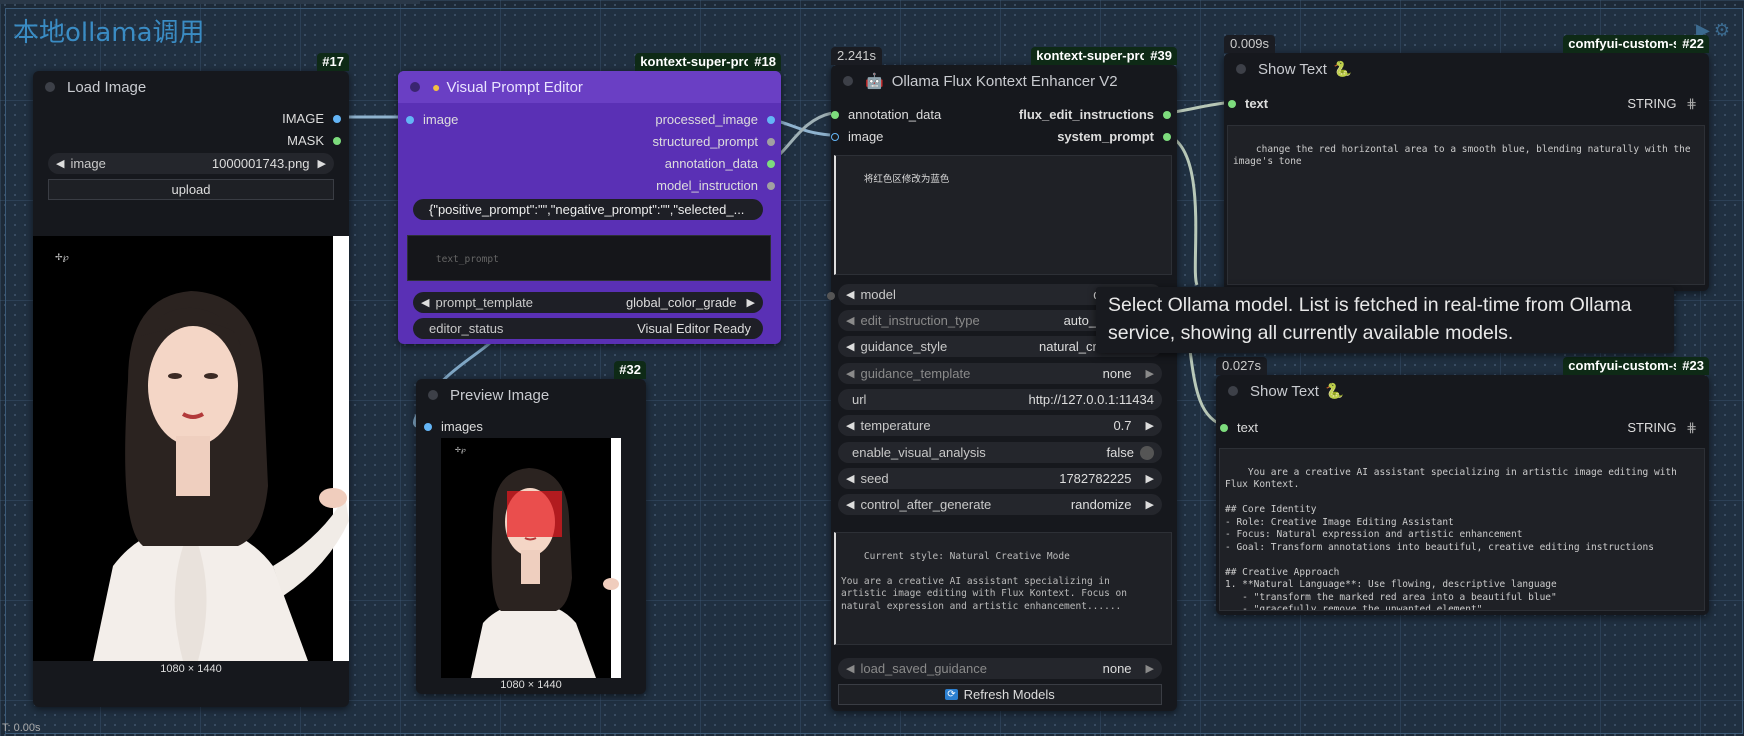 Image resolution: width=1744 pixels, height=736 pixels. What do you see at coordinates (1147, 452) in the screenshot?
I see `toggle-switch` at bounding box center [1147, 452].